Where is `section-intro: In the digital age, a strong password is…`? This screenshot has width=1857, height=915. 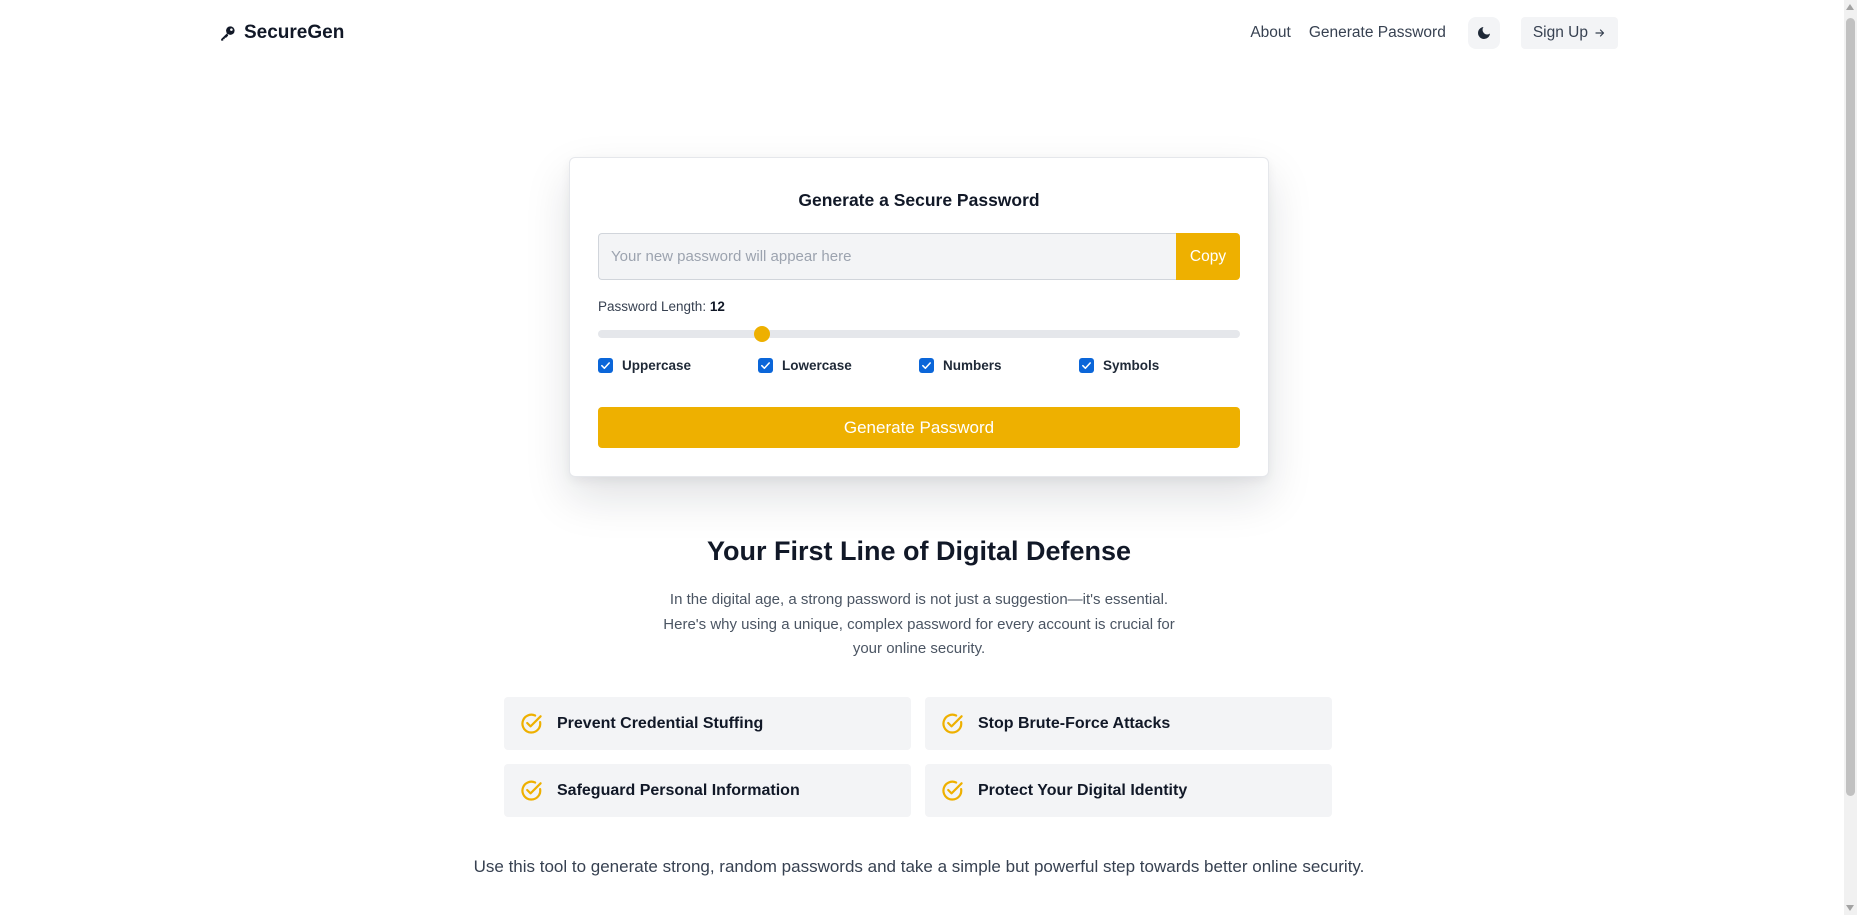 section-intro: In the digital age, a strong password is… is located at coordinates (919, 624).